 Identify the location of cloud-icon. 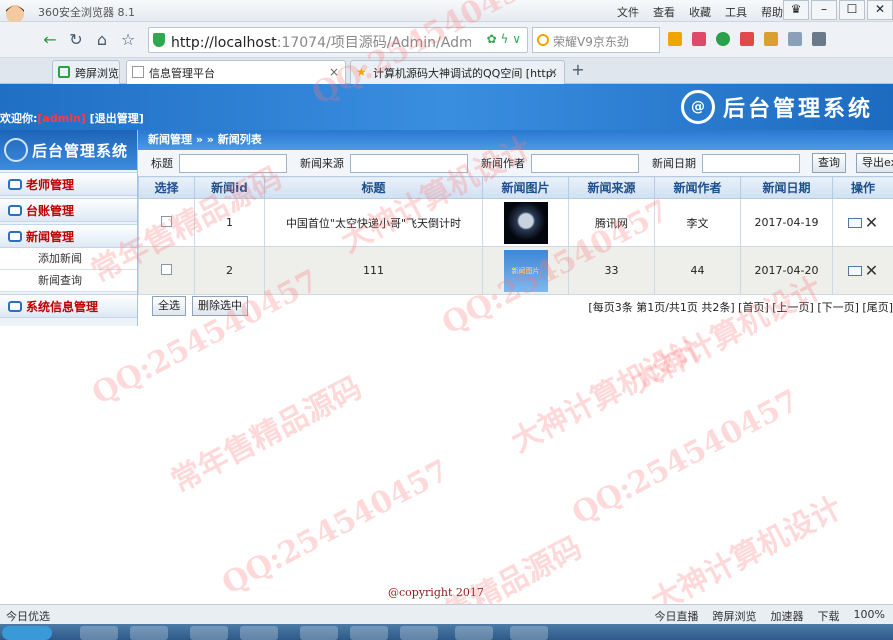
(819, 39).